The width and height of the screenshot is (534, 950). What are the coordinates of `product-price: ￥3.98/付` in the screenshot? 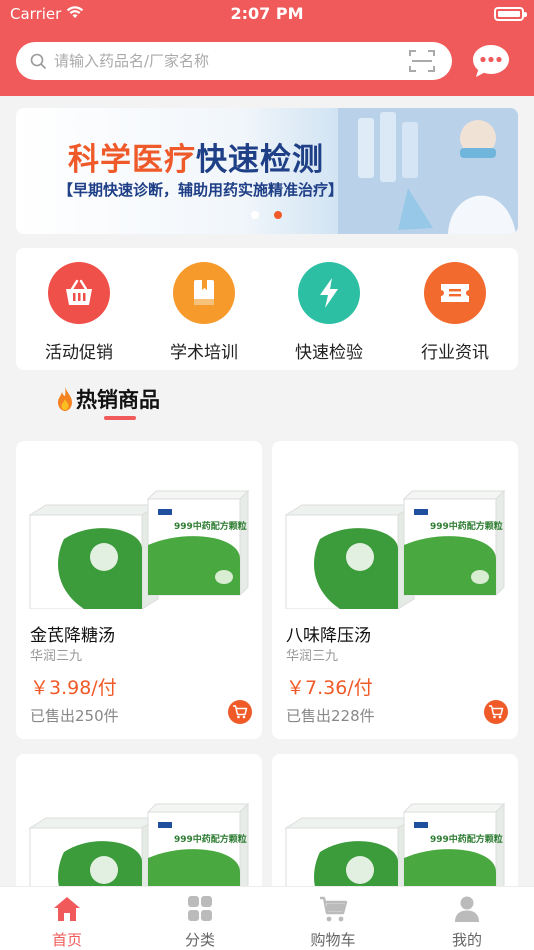 It's located at (73, 688).